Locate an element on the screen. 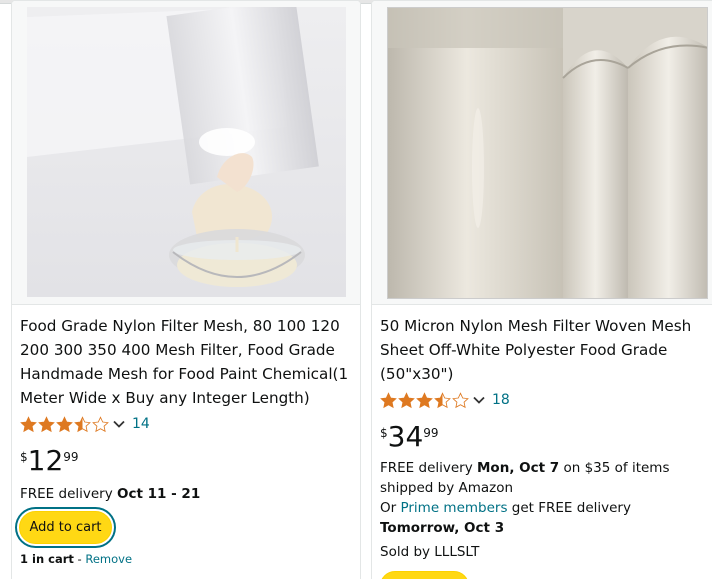  remove-link: Remove is located at coordinates (108, 559).